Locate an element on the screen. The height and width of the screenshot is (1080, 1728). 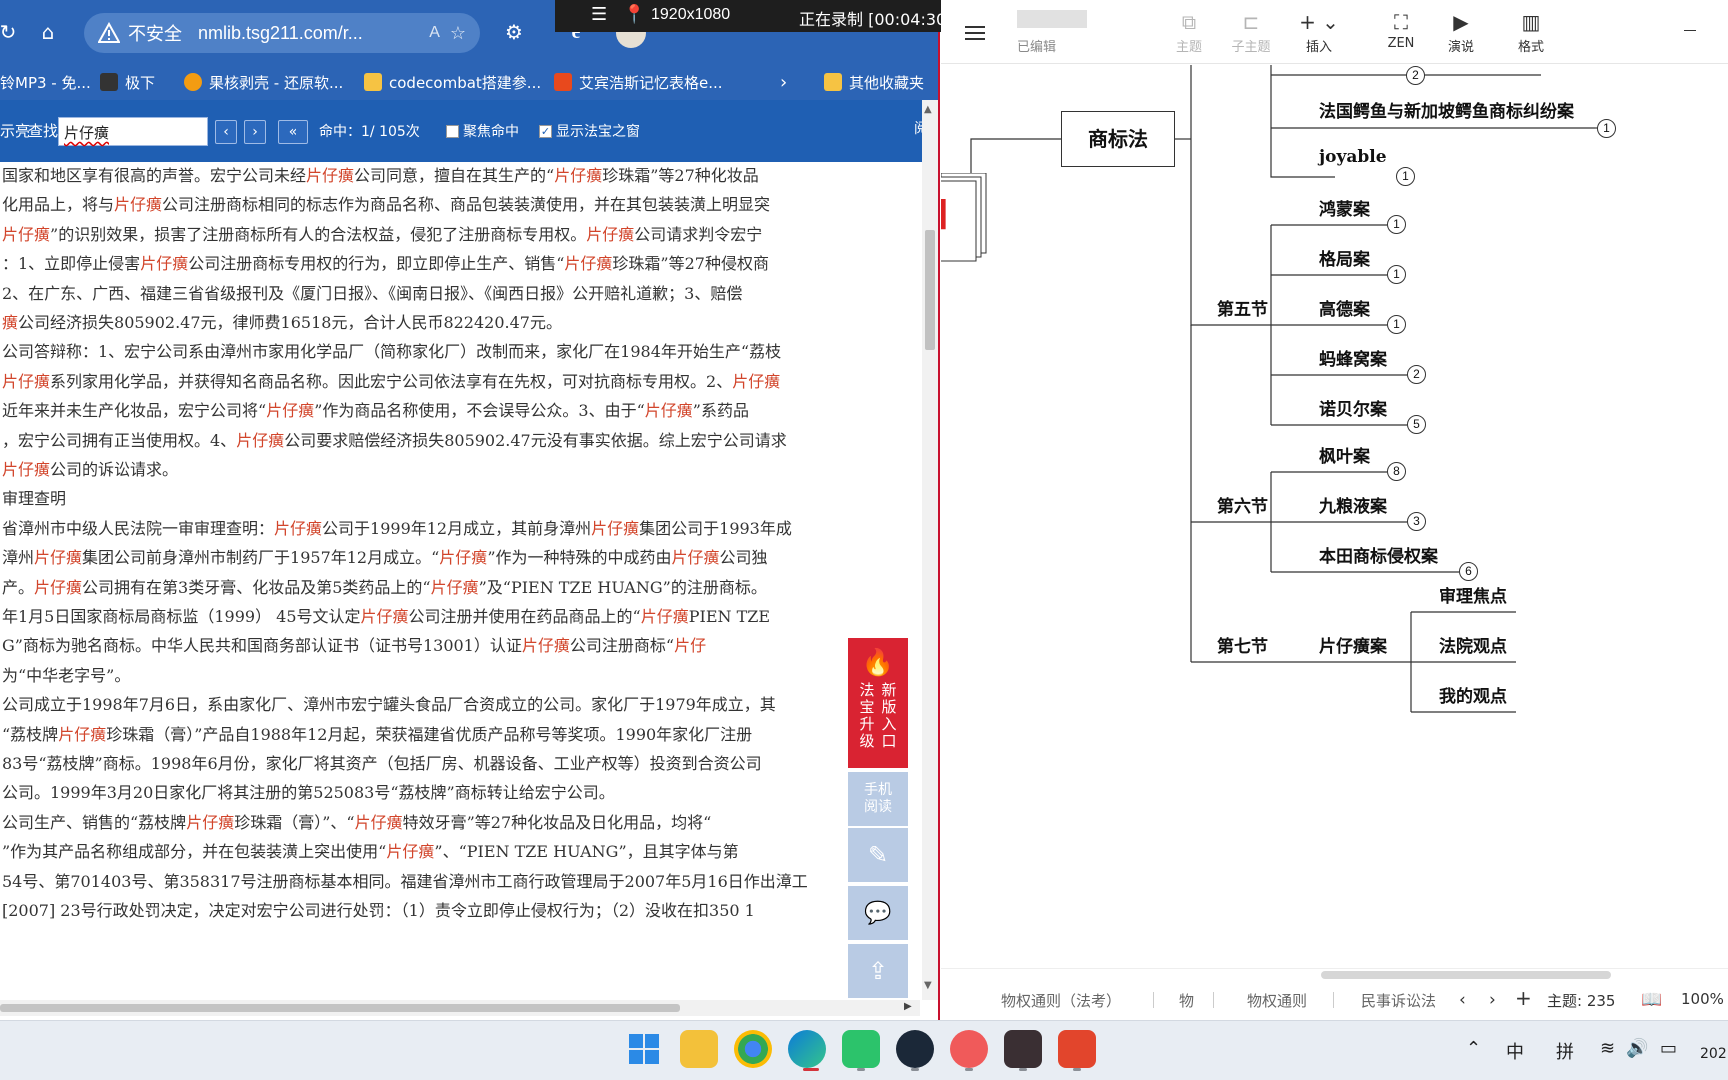
add-sheet-icon: + is located at coordinates (1523, 998).